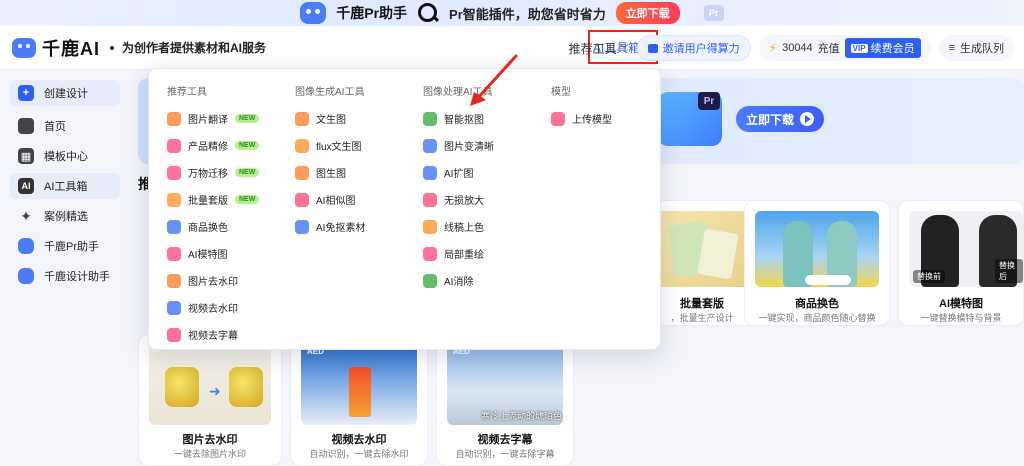 The image size is (1024, 466). I want to click on dropdown-item: AI相似图, so click(330, 199).